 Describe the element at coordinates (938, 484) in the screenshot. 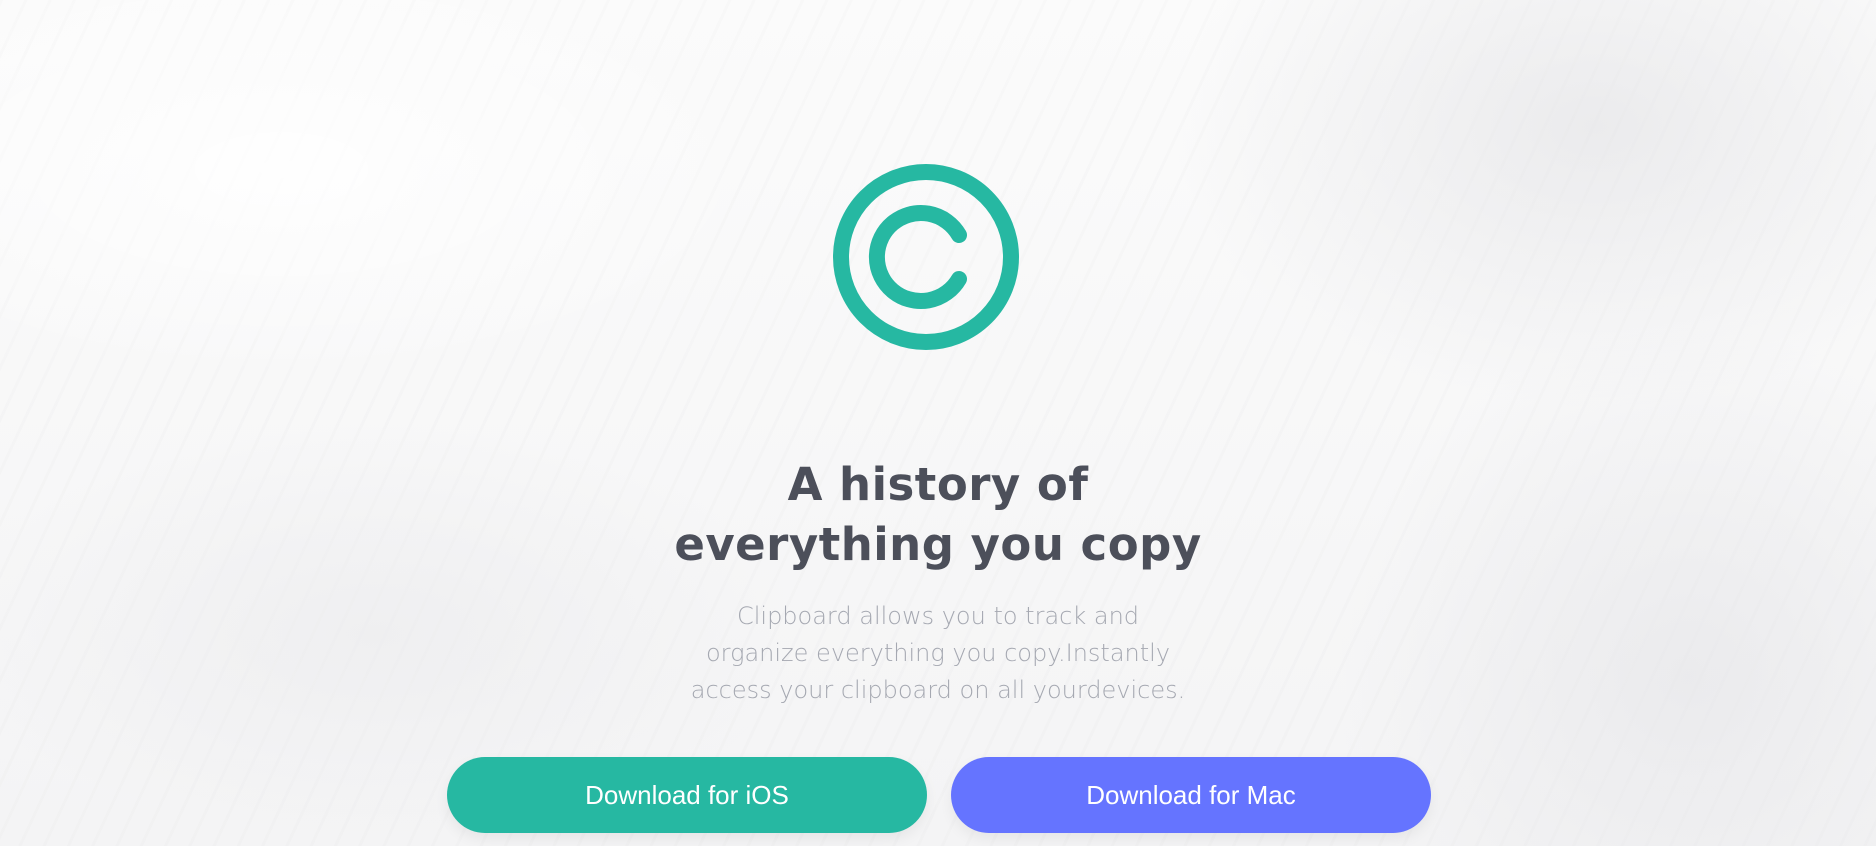

I see `headline-line-1: A history of` at that location.